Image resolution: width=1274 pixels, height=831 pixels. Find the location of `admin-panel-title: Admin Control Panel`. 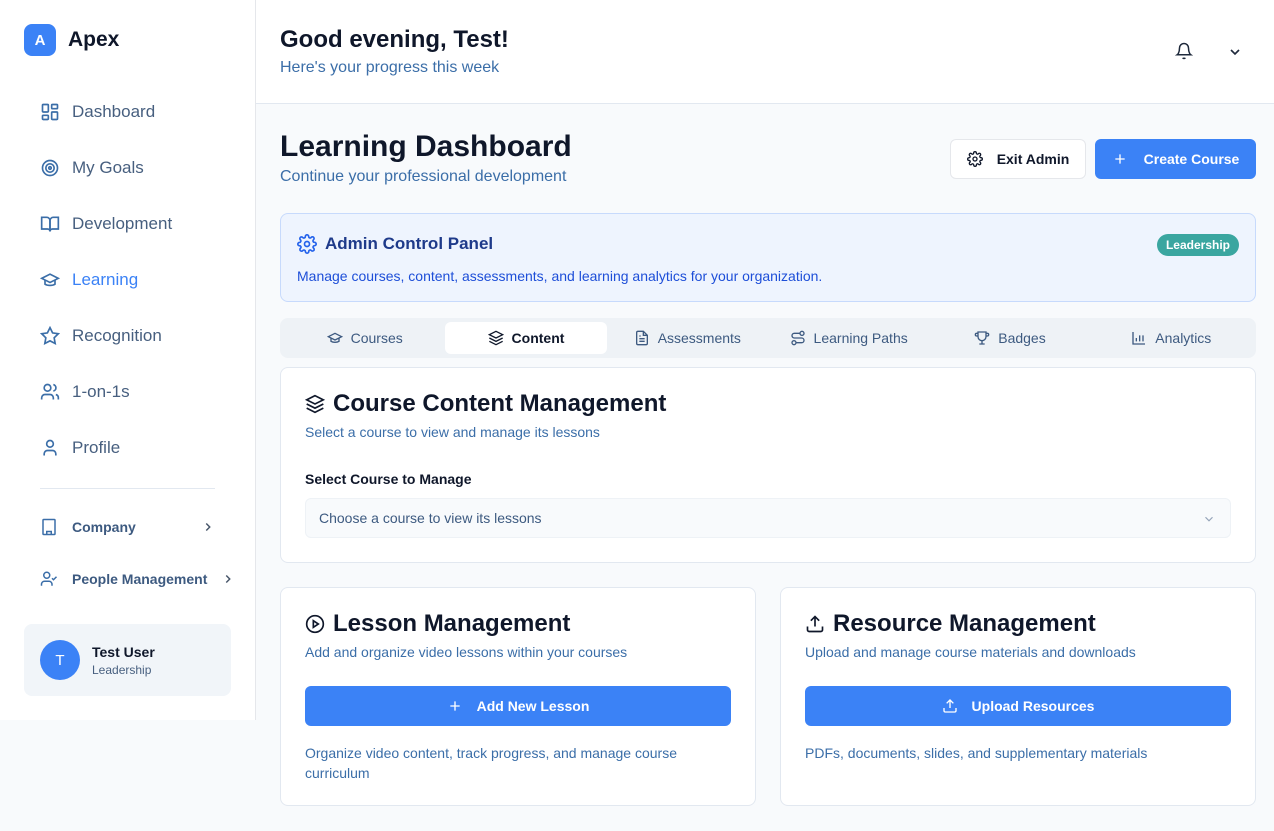

admin-panel-title: Admin Control Panel is located at coordinates (395, 244).